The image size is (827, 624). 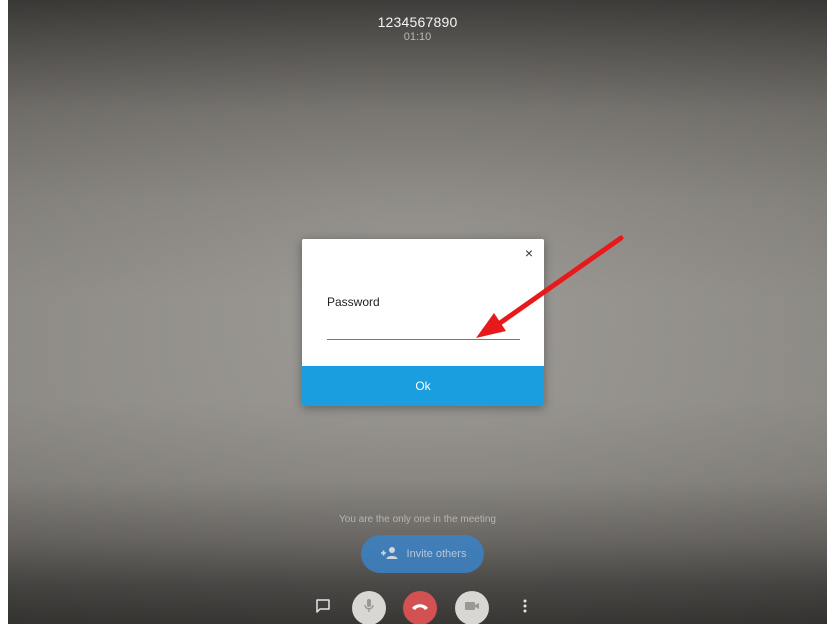 I want to click on microphone-icon, so click(x=369, y=608).